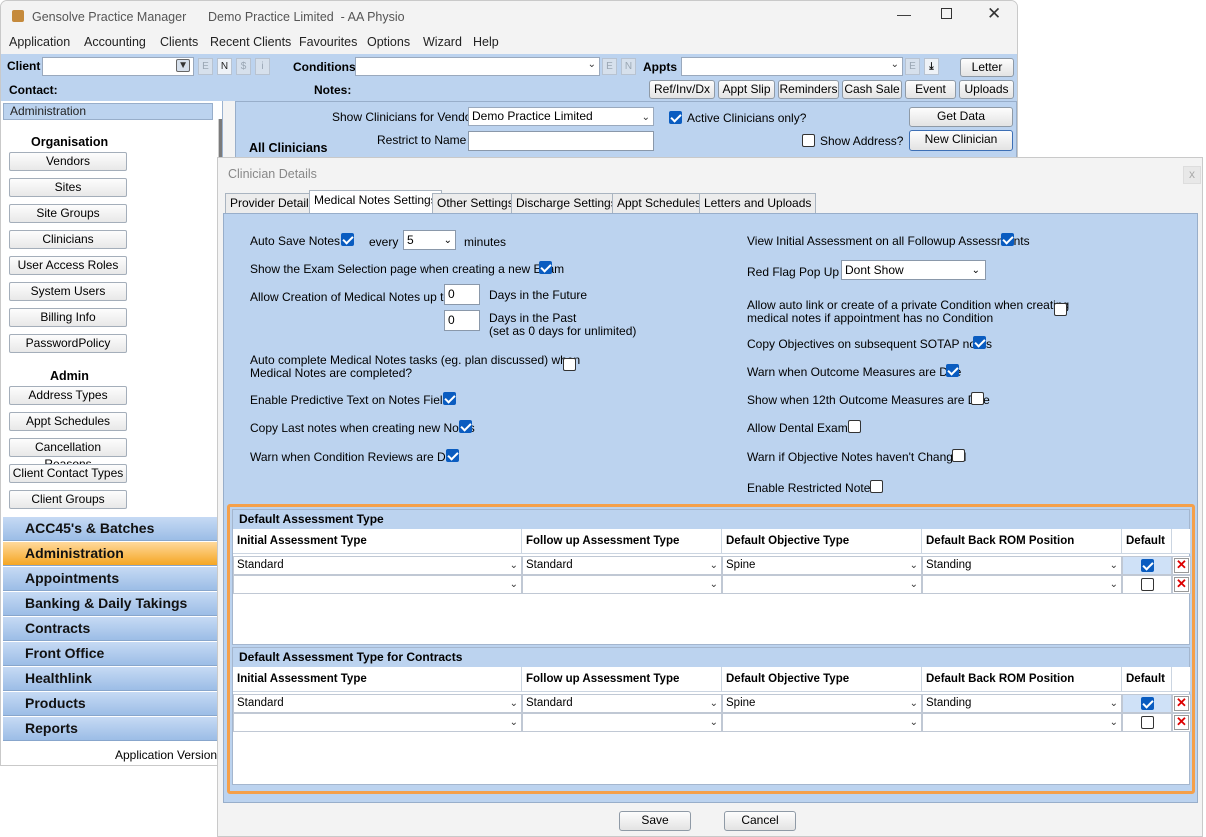  I want to click on grid2-row1-rom: Standing ⌄, so click(1022, 703).